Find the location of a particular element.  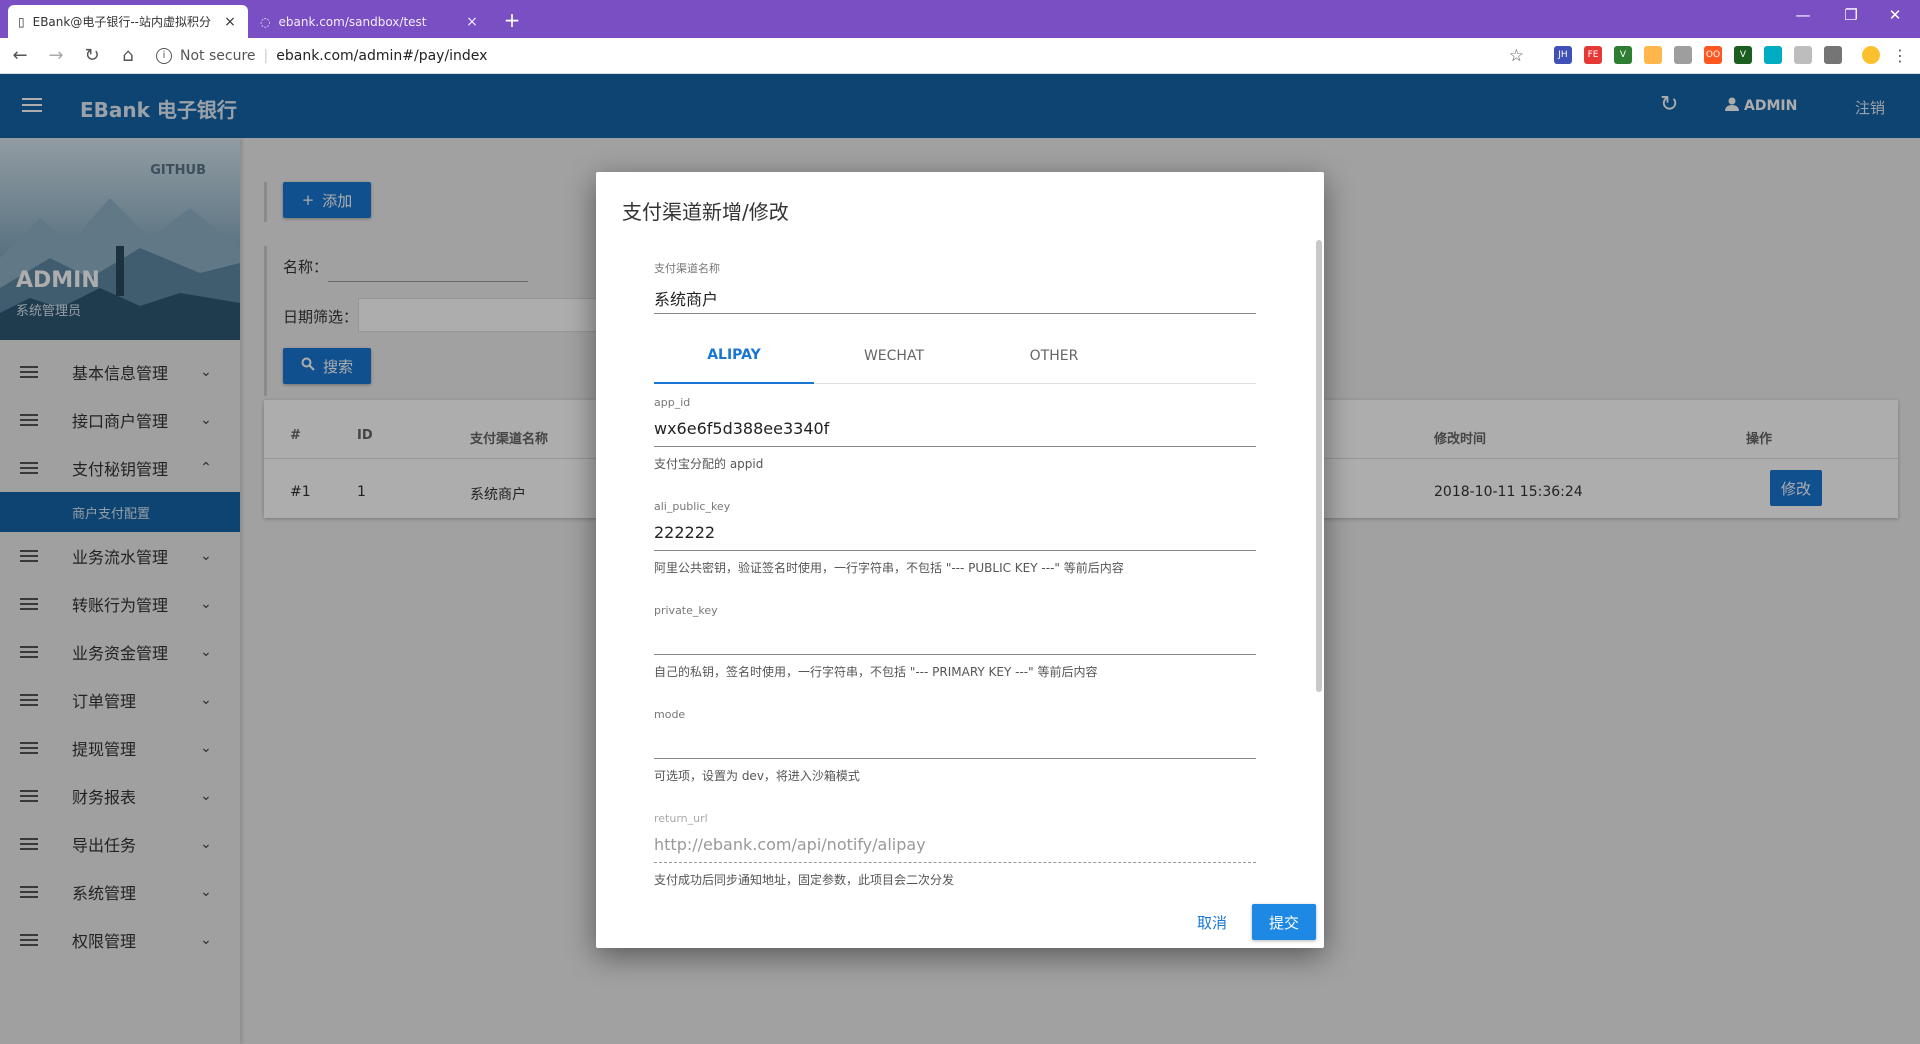

reload-icon: ↻ is located at coordinates (92, 55).